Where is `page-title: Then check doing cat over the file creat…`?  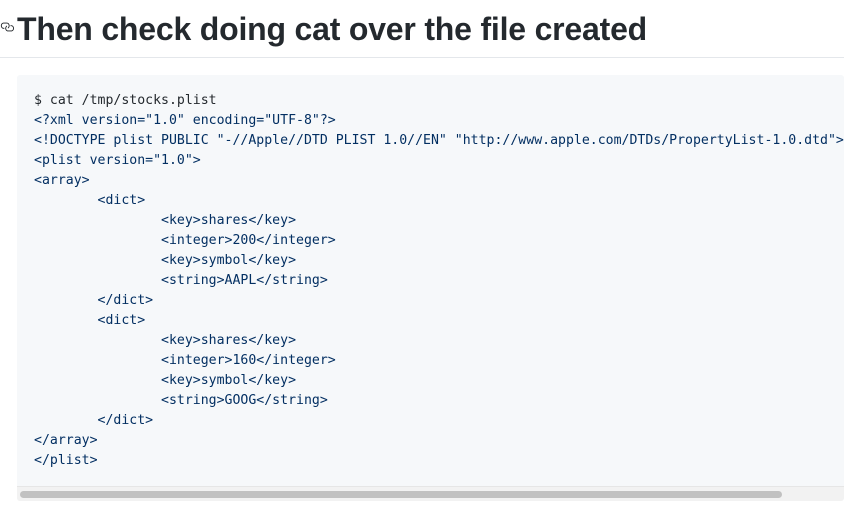
page-title: Then check doing cat over the file creat… is located at coordinates (332, 29).